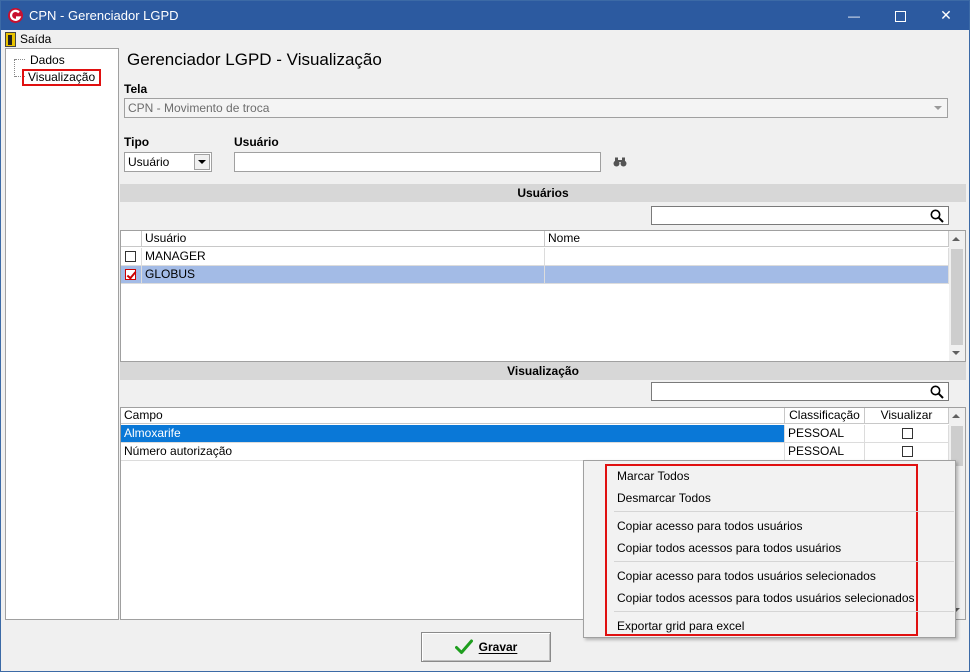 This screenshot has height=672, width=970. Describe the element at coordinates (453, 416) in the screenshot. I see `view-grid-header-campo: Campo` at that location.